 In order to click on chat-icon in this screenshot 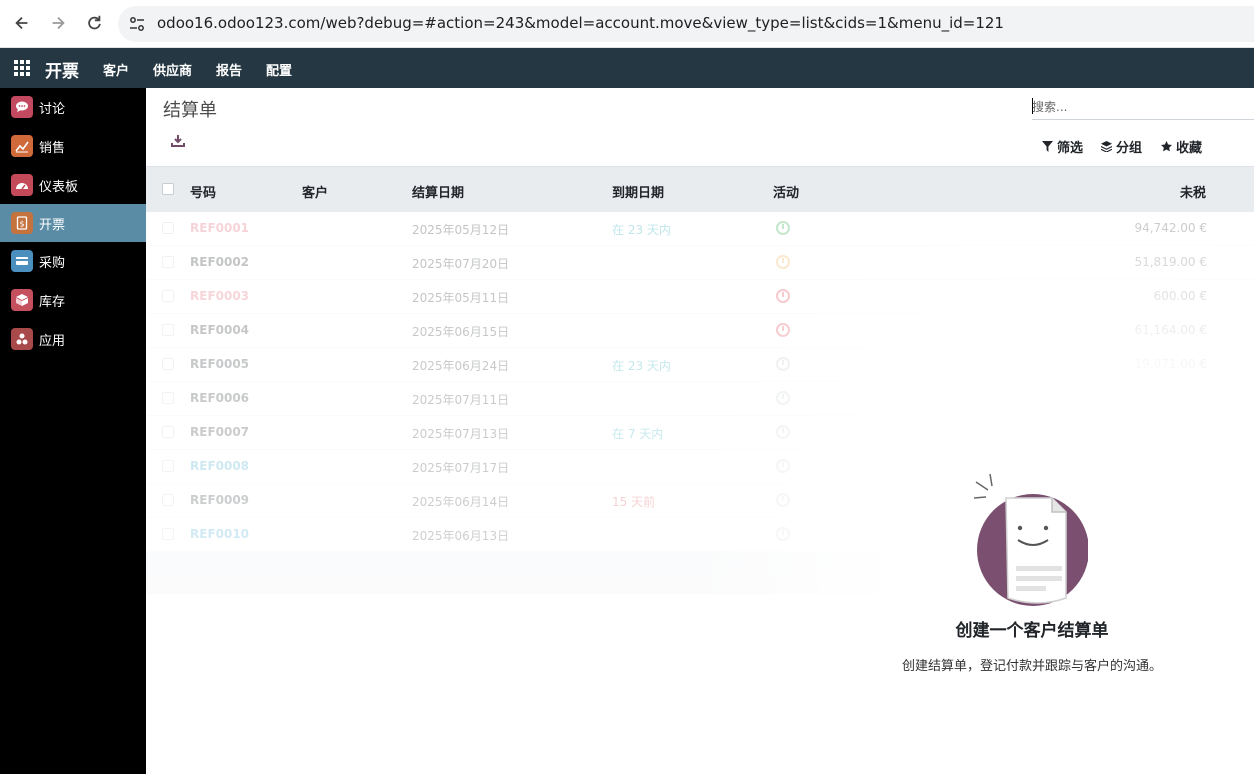, I will do `click(22, 107)`.